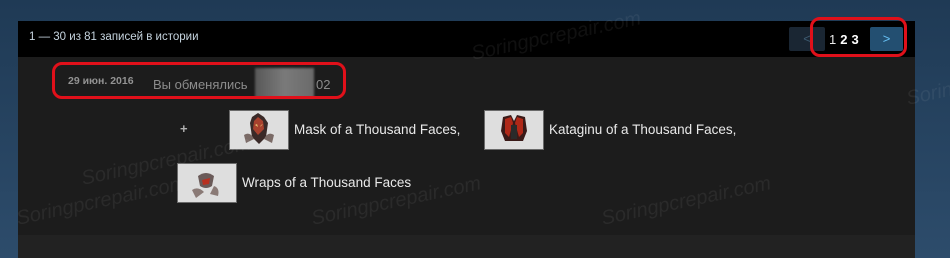  I want to click on history-summary: 1 — 30 из 81 записей в истории, so click(114, 37).